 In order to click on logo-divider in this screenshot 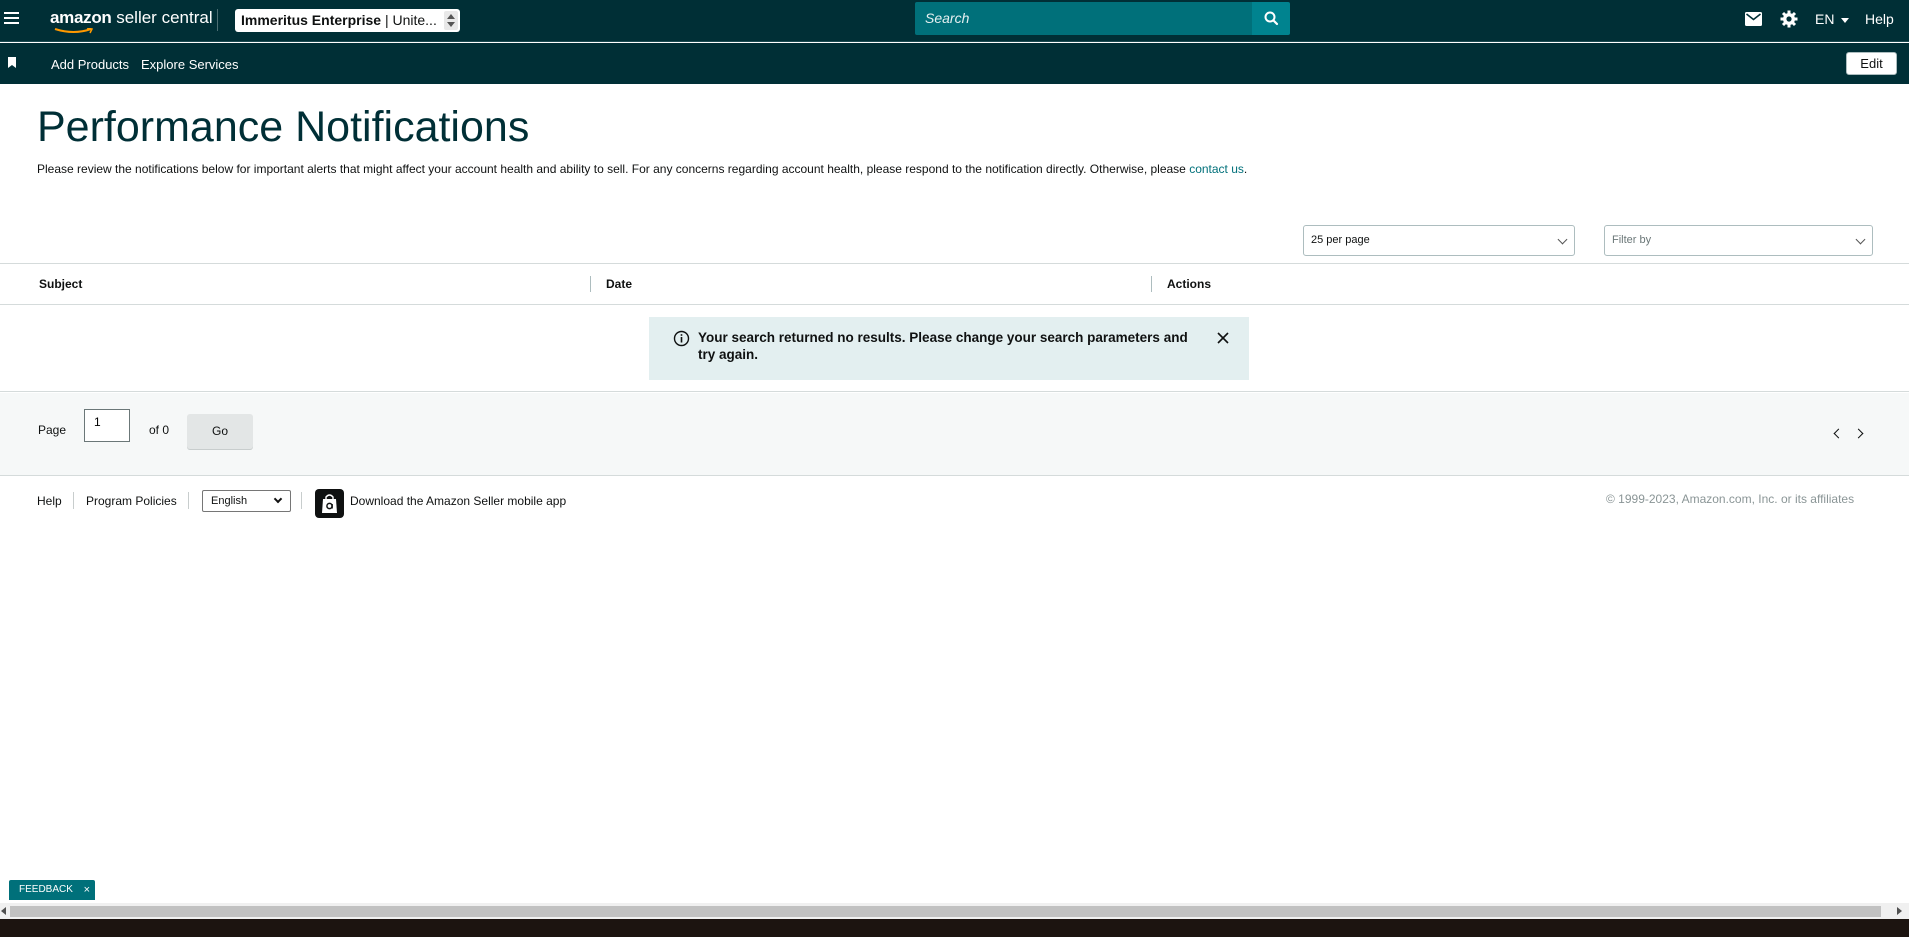, I will do `click(217, 20)`.